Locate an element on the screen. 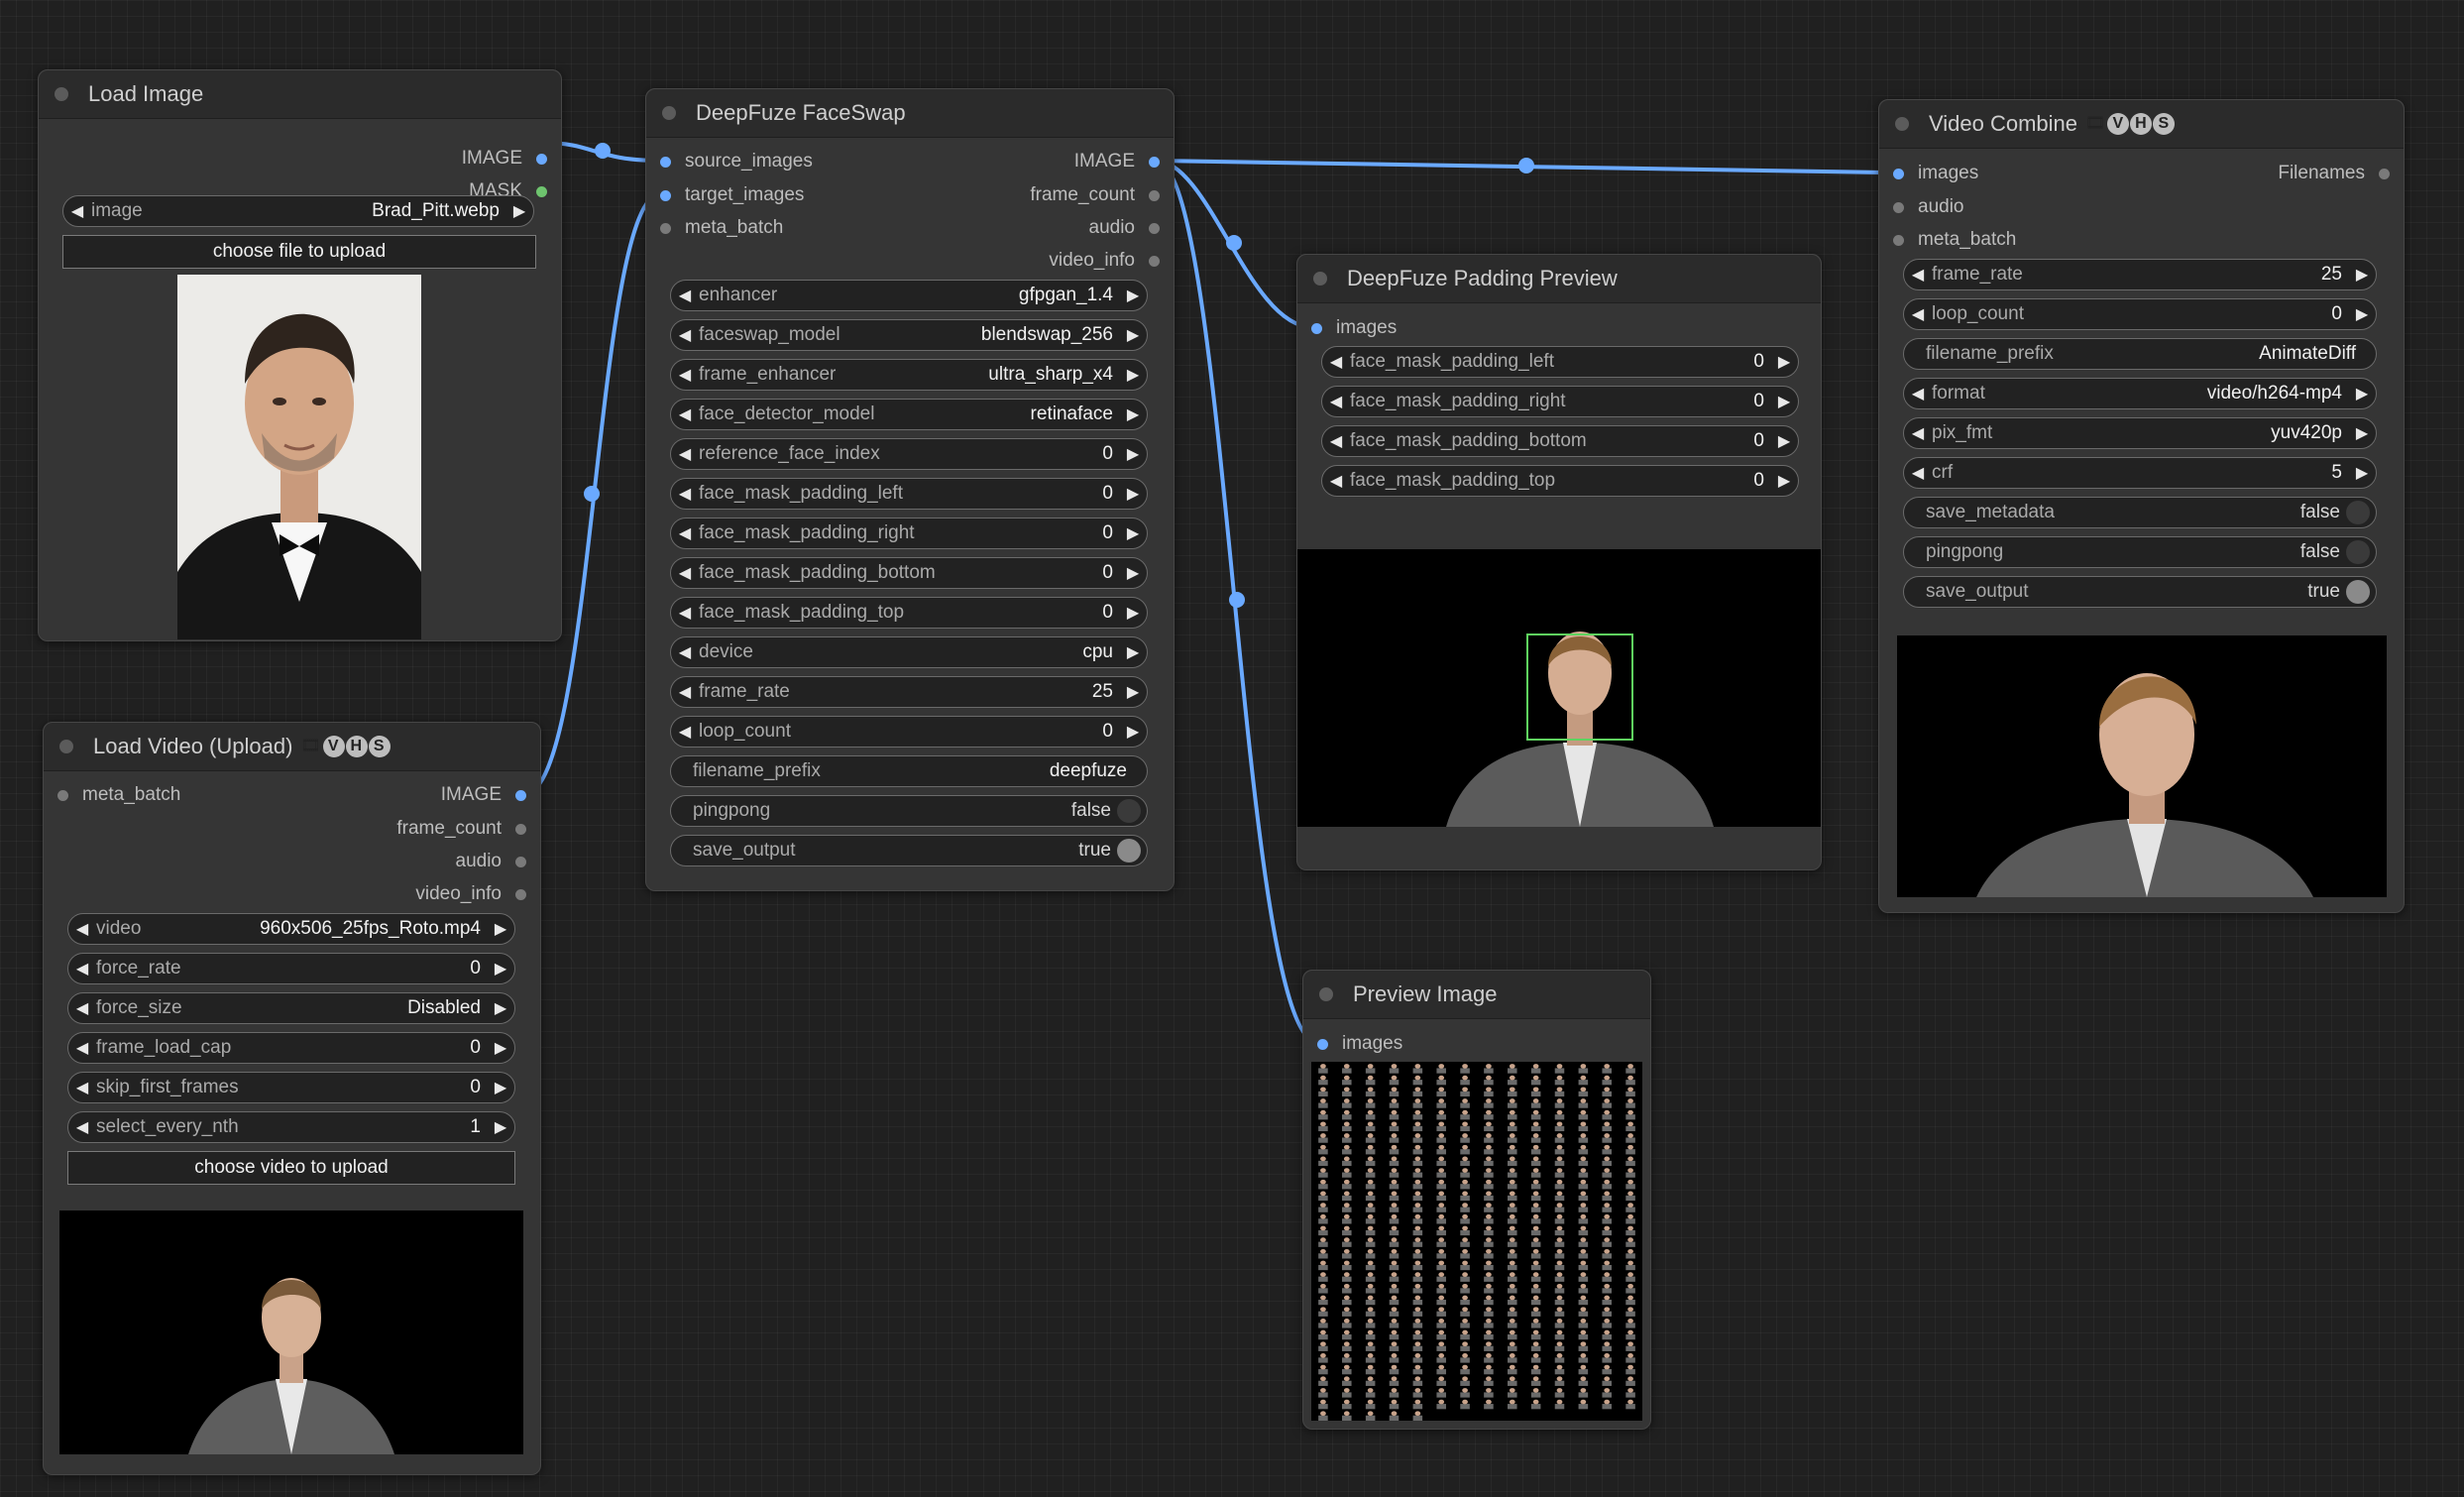 The width and height of the screenshot is (2464, 1497). input-audio: audio is located at coordinates (1928, 207).